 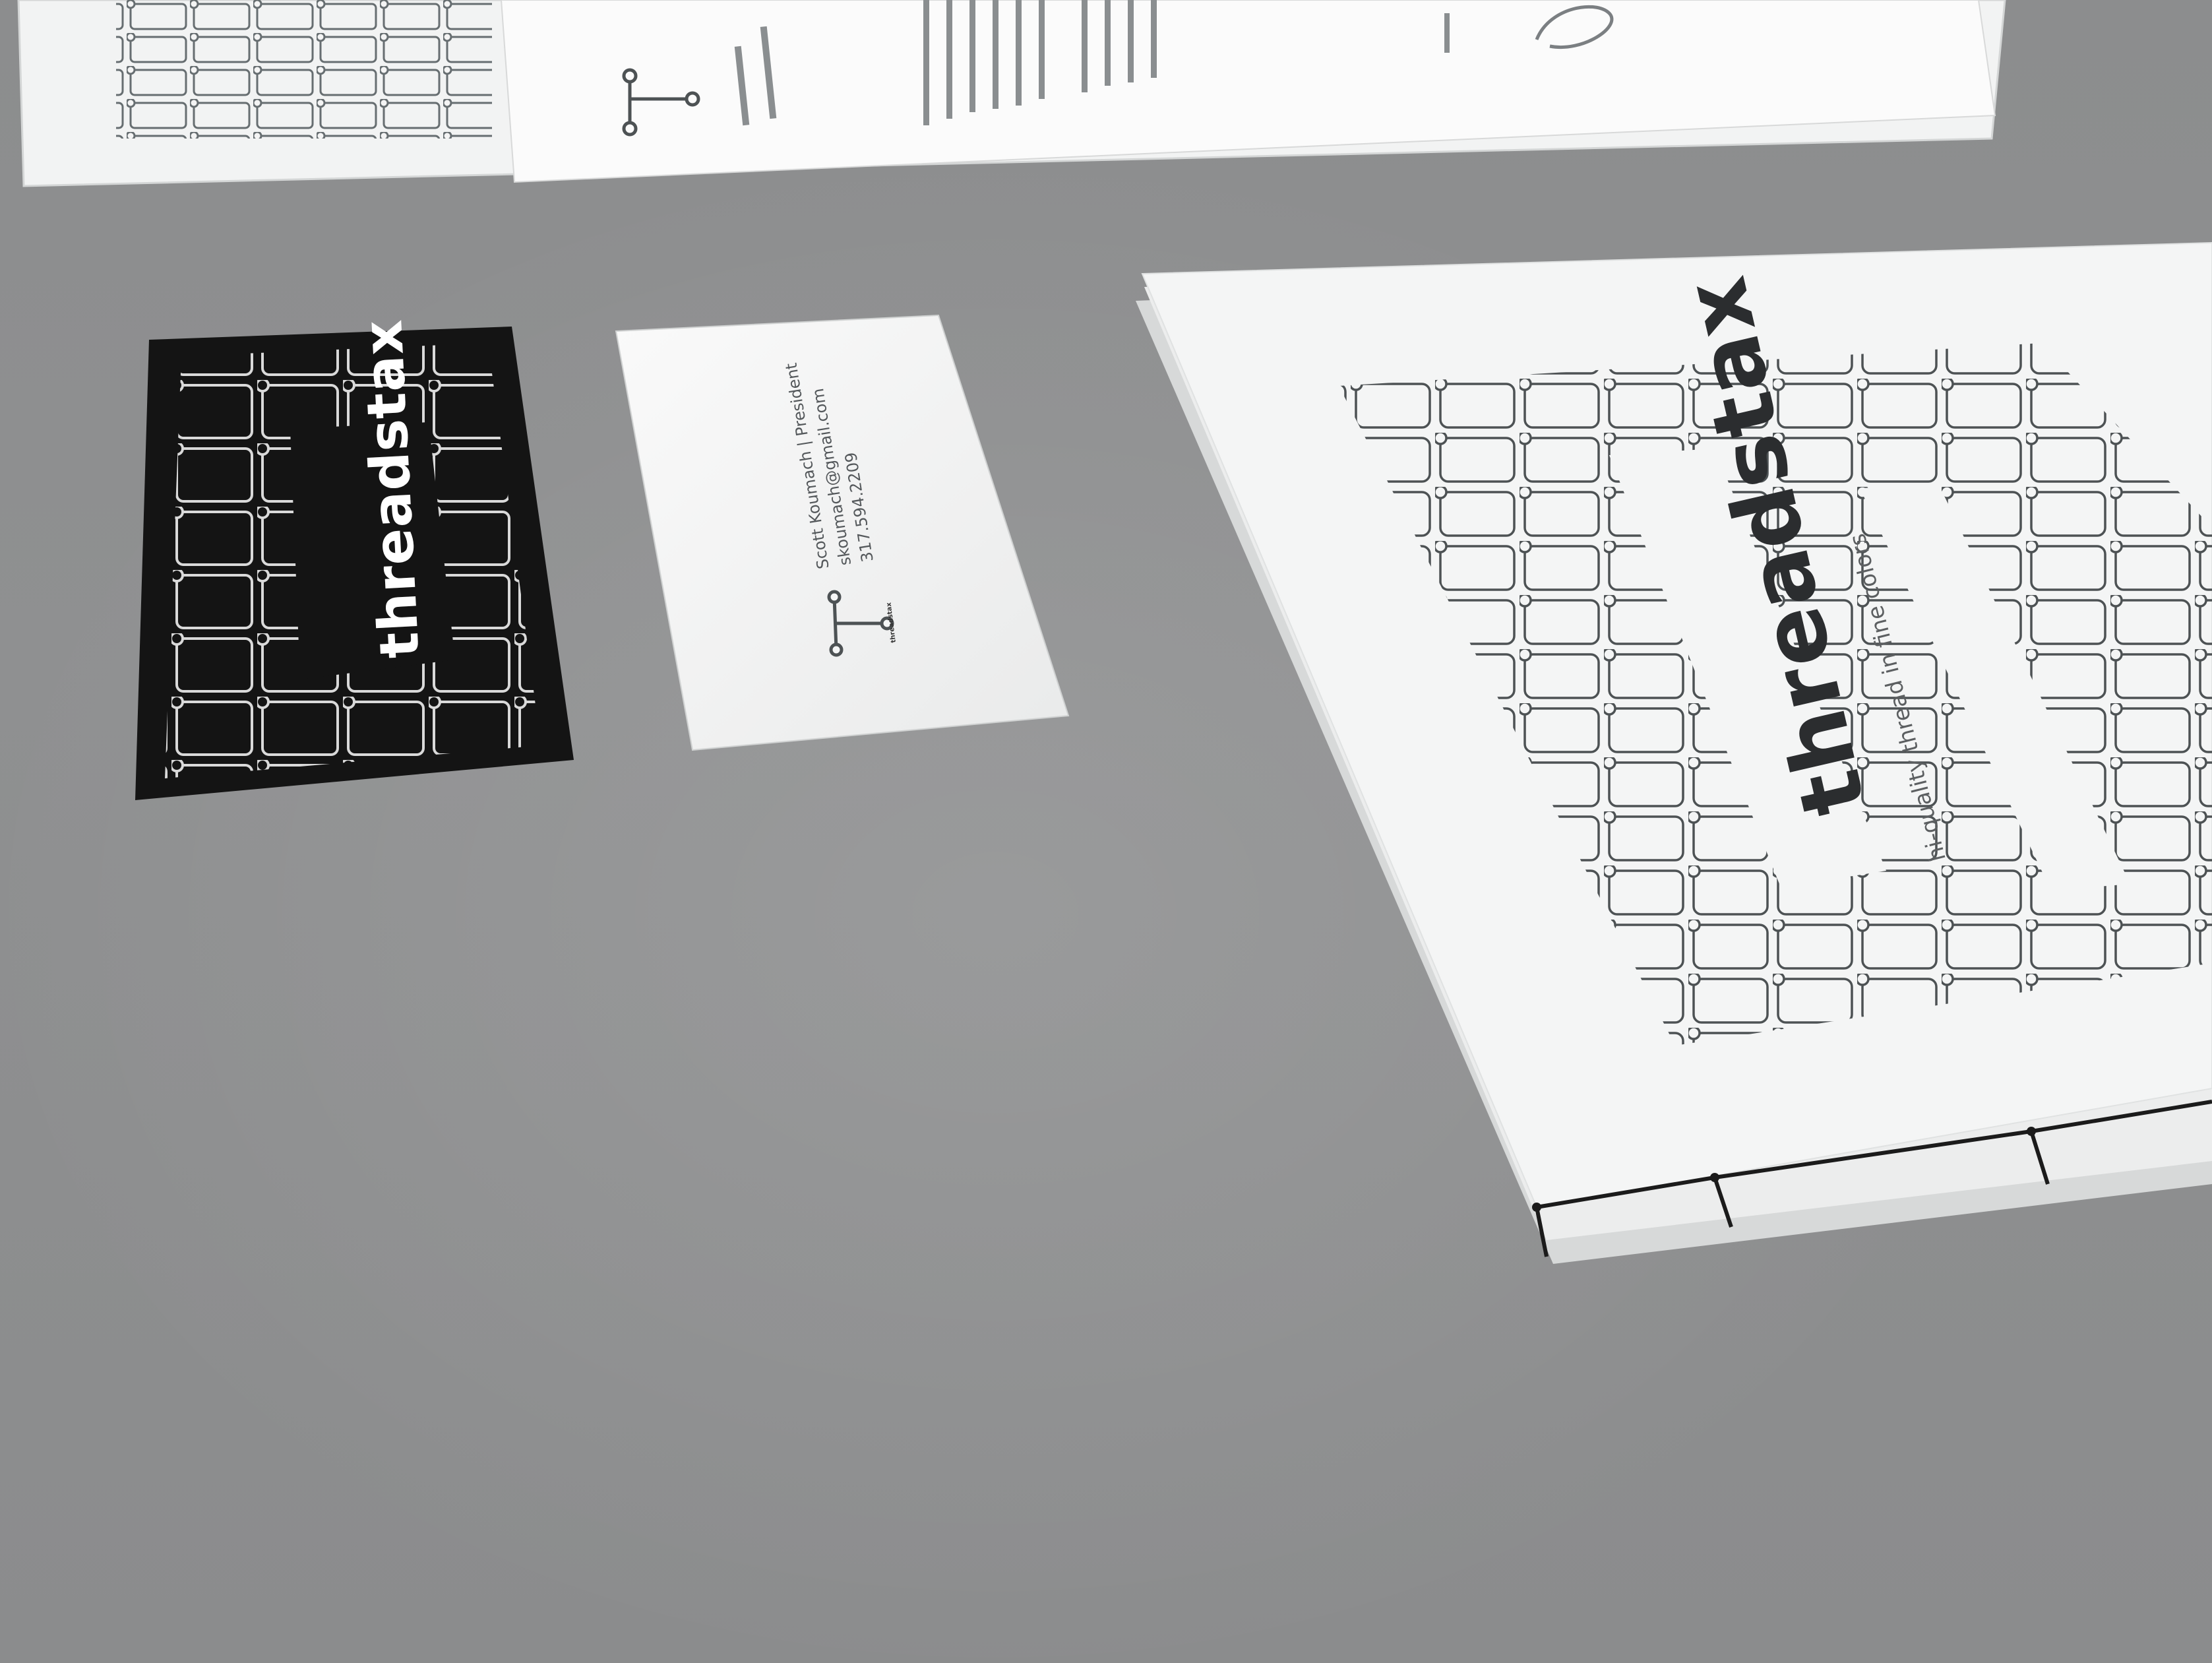 I want to click on dark-business-card, so click(x=354, y=563).